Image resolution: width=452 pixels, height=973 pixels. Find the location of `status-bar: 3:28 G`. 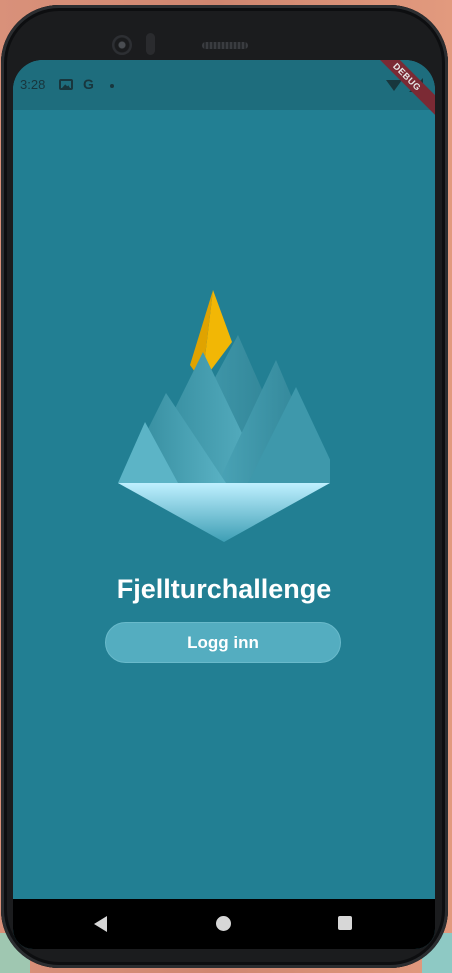

status-bar: 3:28 G is located at coordinates (224, 85).